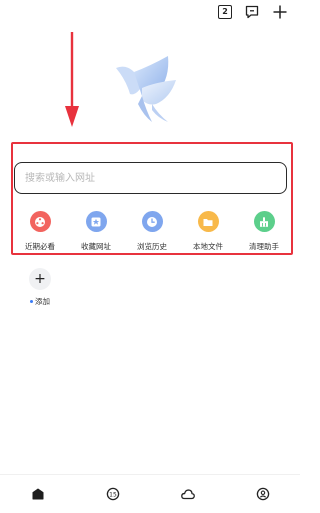  I want to click on folder-icon, so click(208, 221).